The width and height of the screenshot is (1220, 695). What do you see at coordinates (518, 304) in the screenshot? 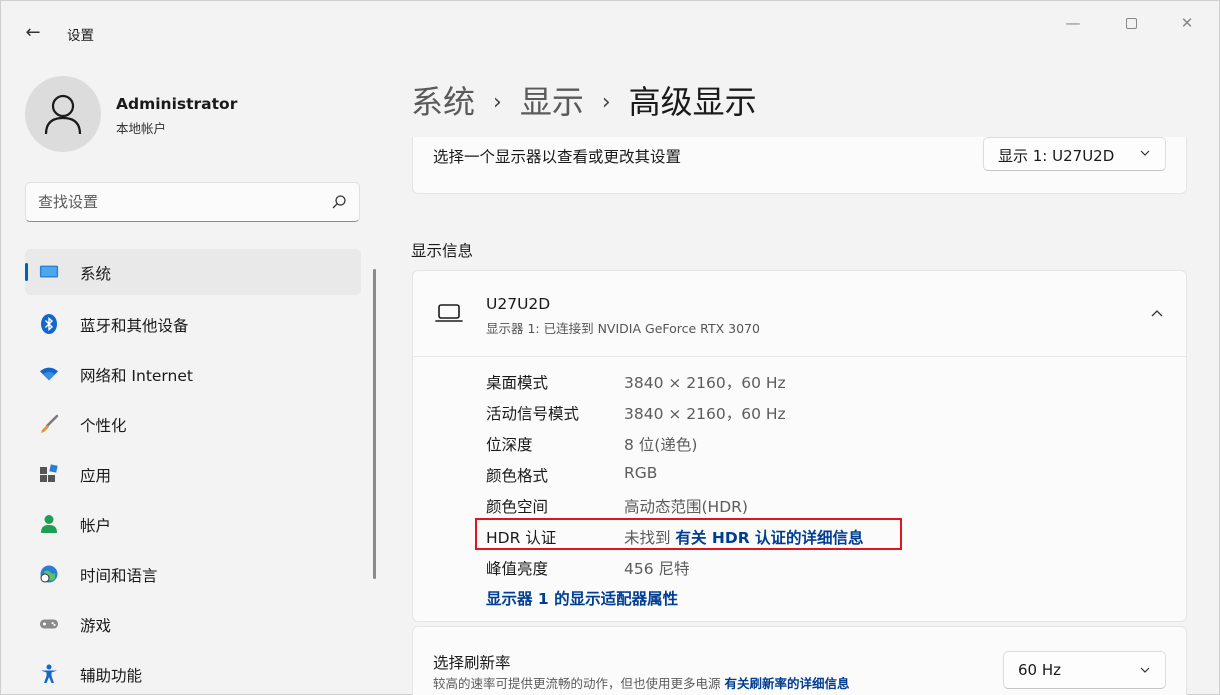
I see `monitor-name: U27U2D` at bounding box center [518, 304].